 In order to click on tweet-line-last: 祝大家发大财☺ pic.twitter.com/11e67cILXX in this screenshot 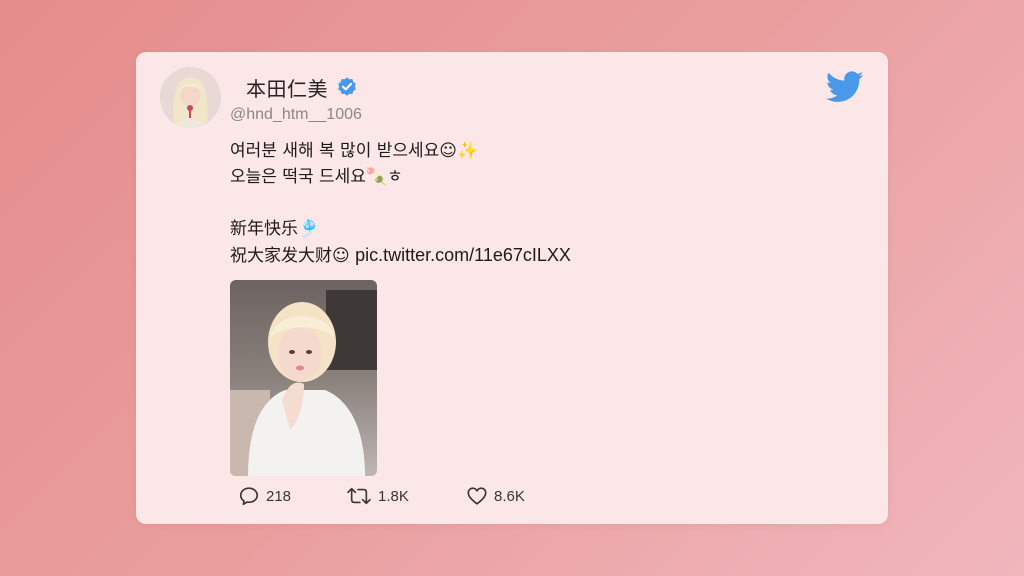, I will do `click(530, 255)`.